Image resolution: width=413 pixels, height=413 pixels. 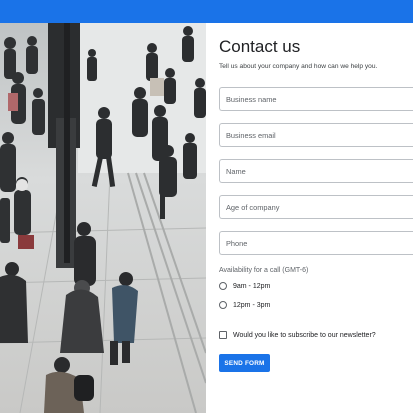 I want to click on radio-option-label: 9am - 12pm, so click(x=252, y=286).